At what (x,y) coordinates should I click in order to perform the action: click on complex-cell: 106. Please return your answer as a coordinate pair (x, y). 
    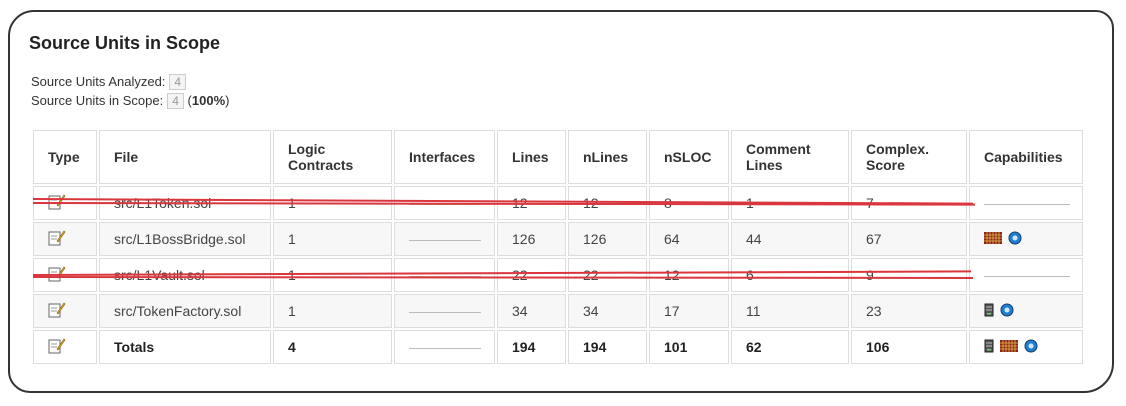
    Looking at the image, I should click on (909, 347).